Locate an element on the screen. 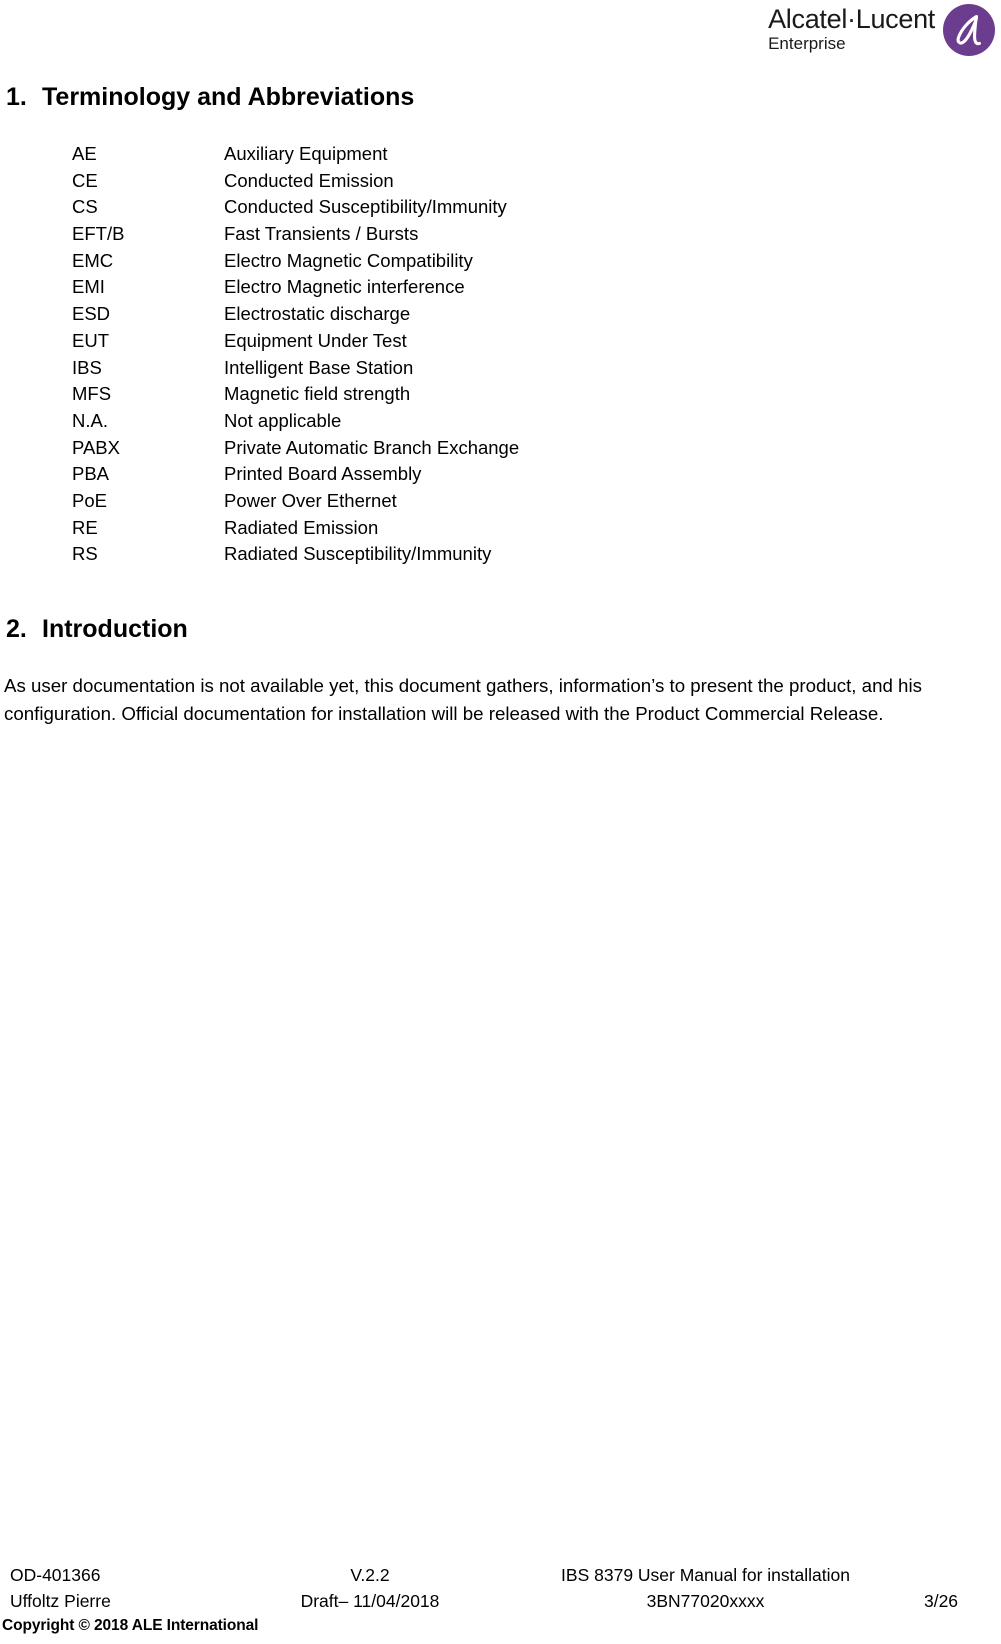  abbreviation-term: EMC is located at coordinates (93, 260).